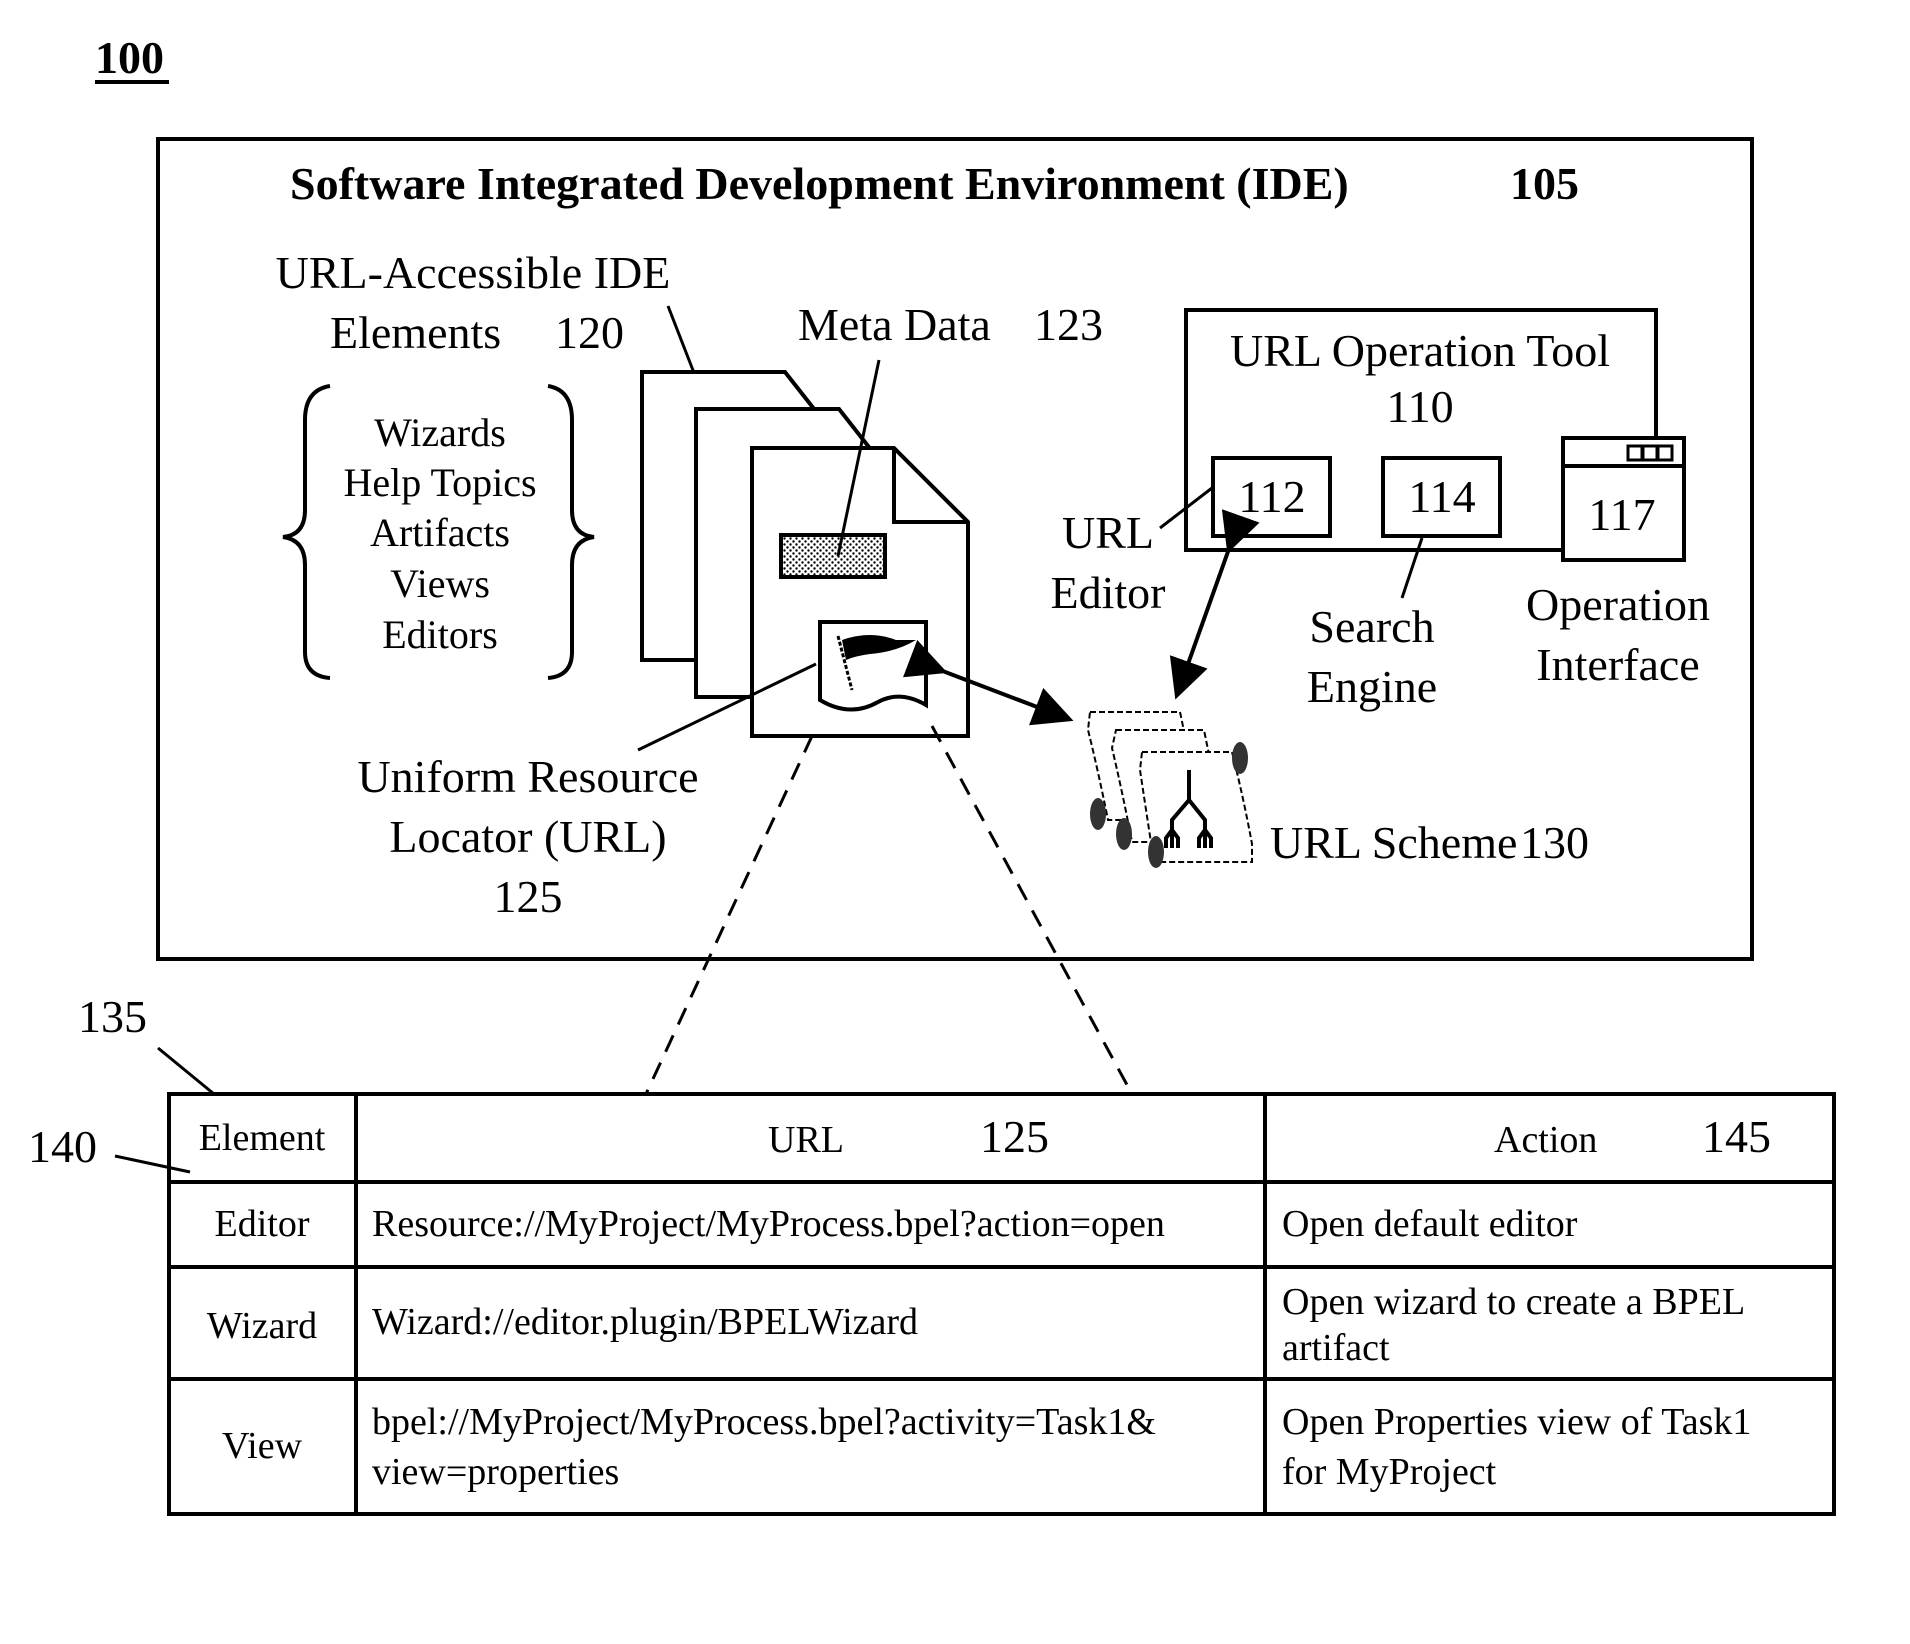 The height and width of the screenshot is (1644, 1910). I want to click on url-editor-label-line1: URL, so click(1108, 532).